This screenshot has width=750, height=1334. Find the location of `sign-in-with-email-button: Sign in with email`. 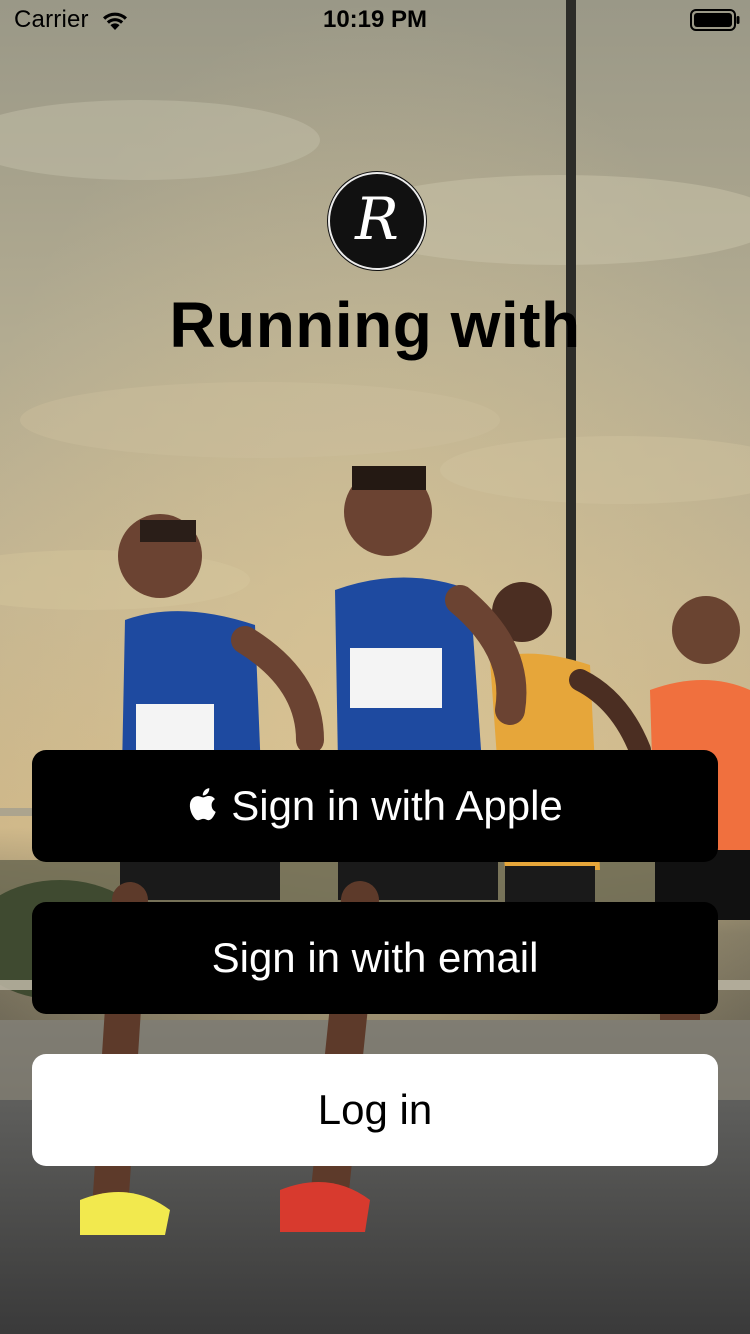

sign-in-with-email-button: Sign in with email is located at coordinates (375, 958).